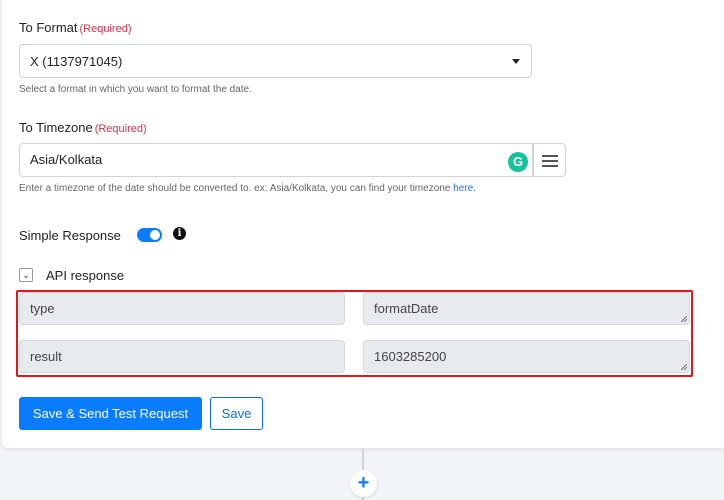  Describe the element at coordinates (26, 275) in the screenshot. I see `collapse-chevron-icon: ⌄` at that location.